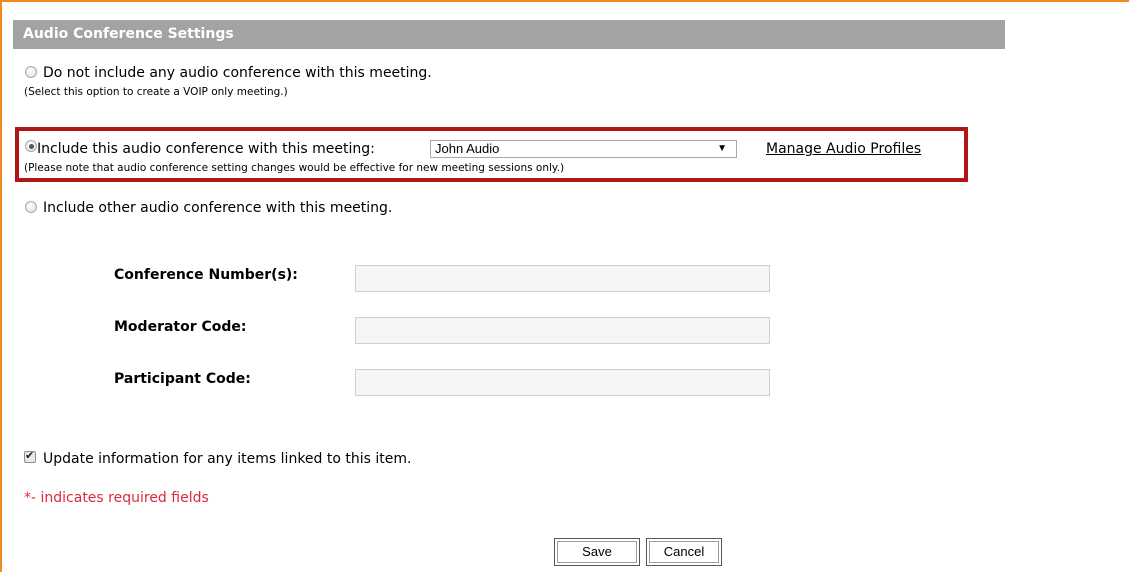 This screenshot has height=572, width=1129. I want to click on update-linked-checkbox: ✔, so click(30, 456).